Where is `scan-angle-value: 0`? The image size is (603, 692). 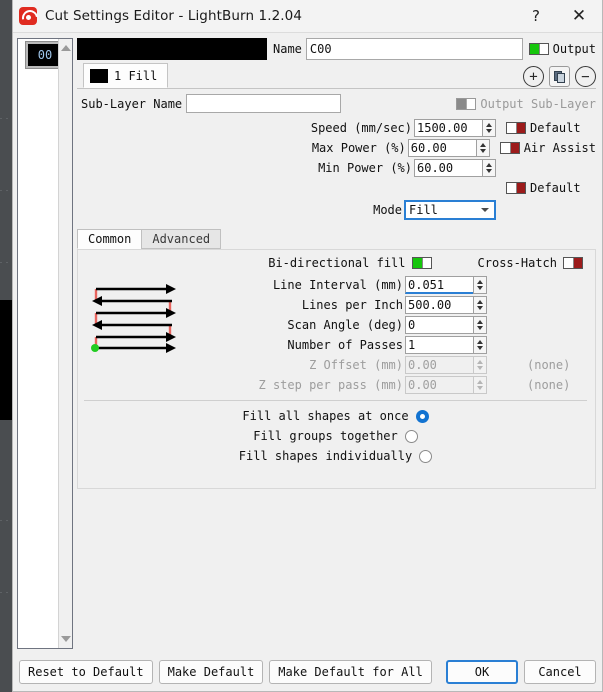
scan-angle-value: 0 is located at coordinates (439, 325).